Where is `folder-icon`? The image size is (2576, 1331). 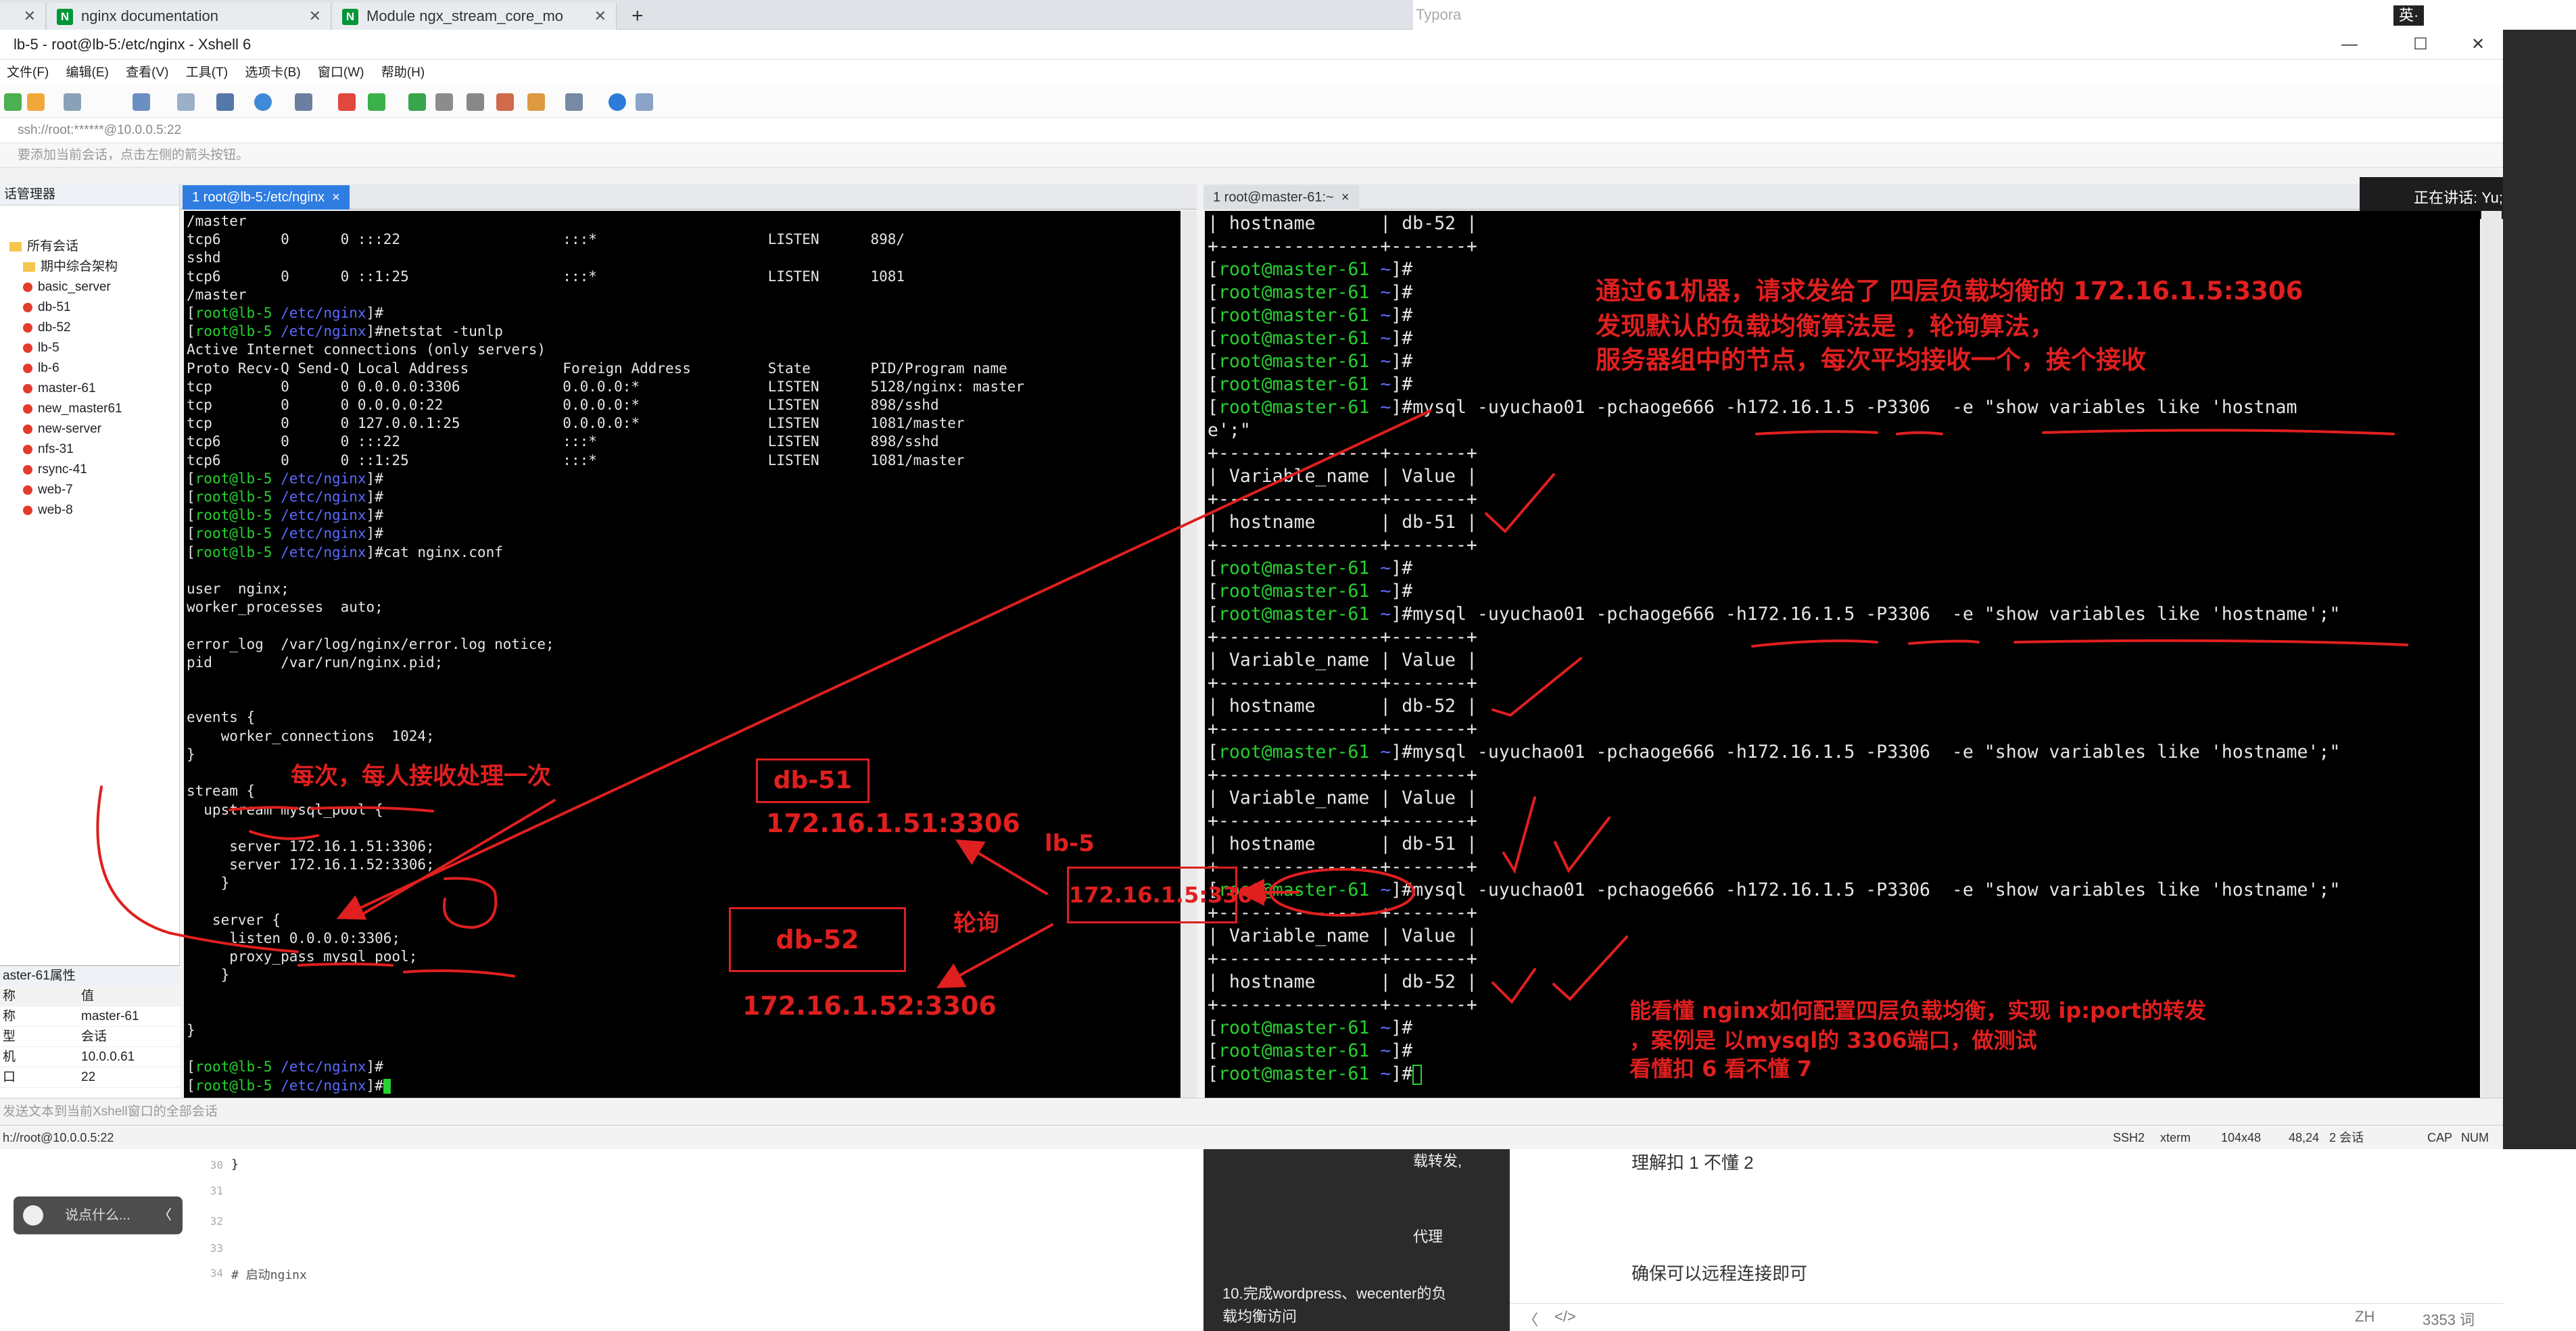
folder-icon is located at coordinates (15, 246).